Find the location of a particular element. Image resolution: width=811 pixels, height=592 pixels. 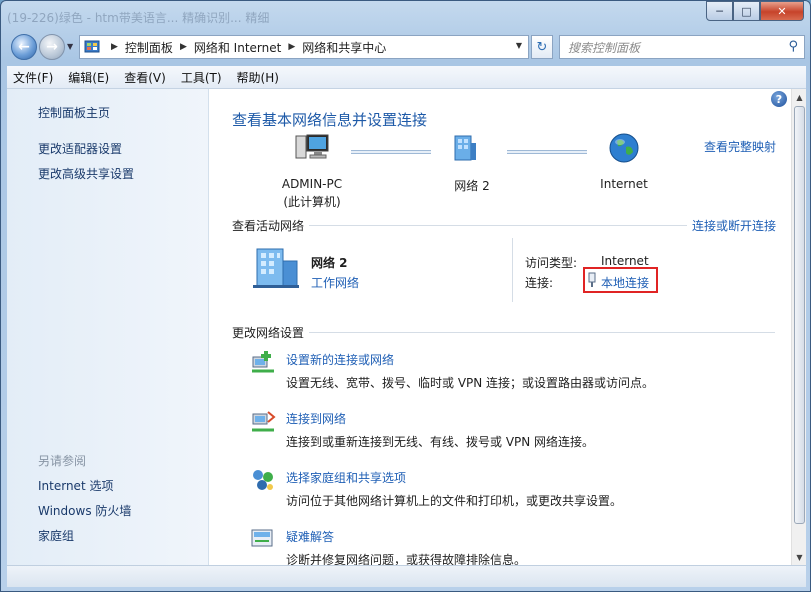

sidebar-change-adapter-settings: 更改适配器设置 is located at coordinates (80, 148).